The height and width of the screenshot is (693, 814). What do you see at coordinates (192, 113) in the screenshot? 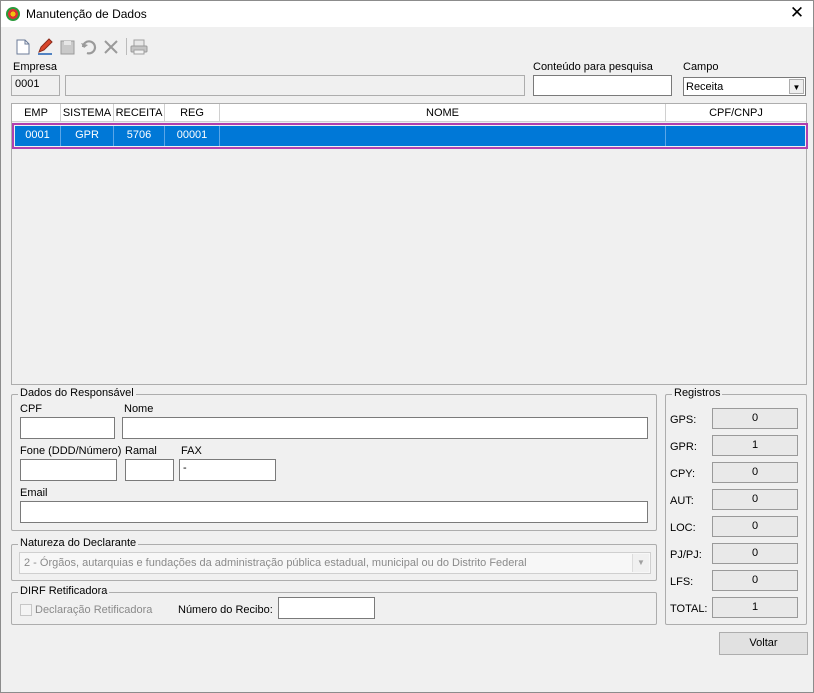
I see `column-header-reg: REG` at bounding box center [192, 113].